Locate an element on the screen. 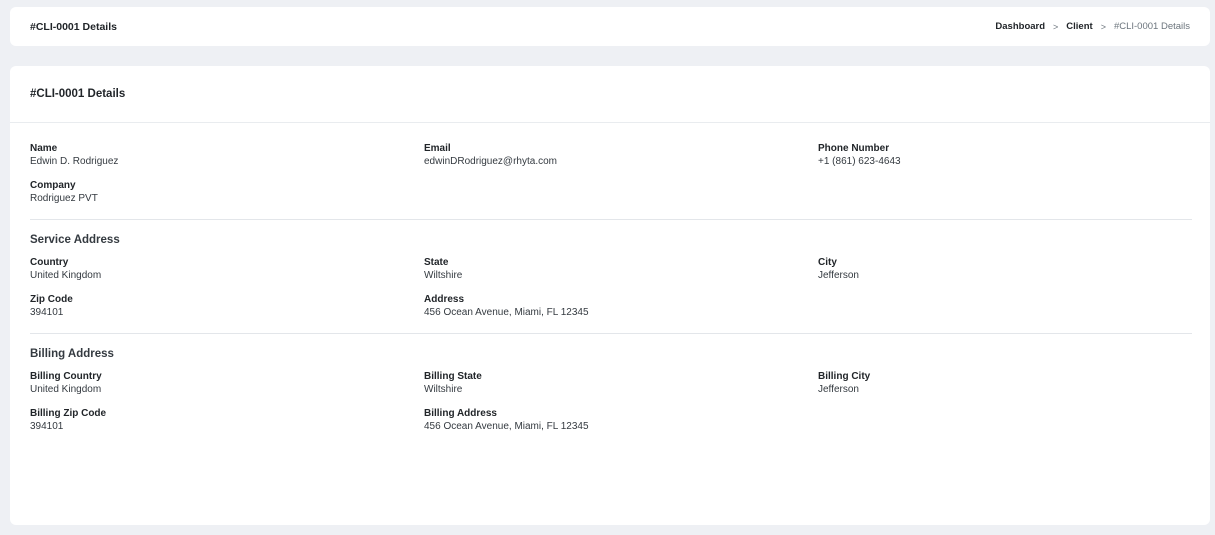 This screenshot has height=535, width=1215. state-value: Wiltshire is located at coordinates (443, 275).